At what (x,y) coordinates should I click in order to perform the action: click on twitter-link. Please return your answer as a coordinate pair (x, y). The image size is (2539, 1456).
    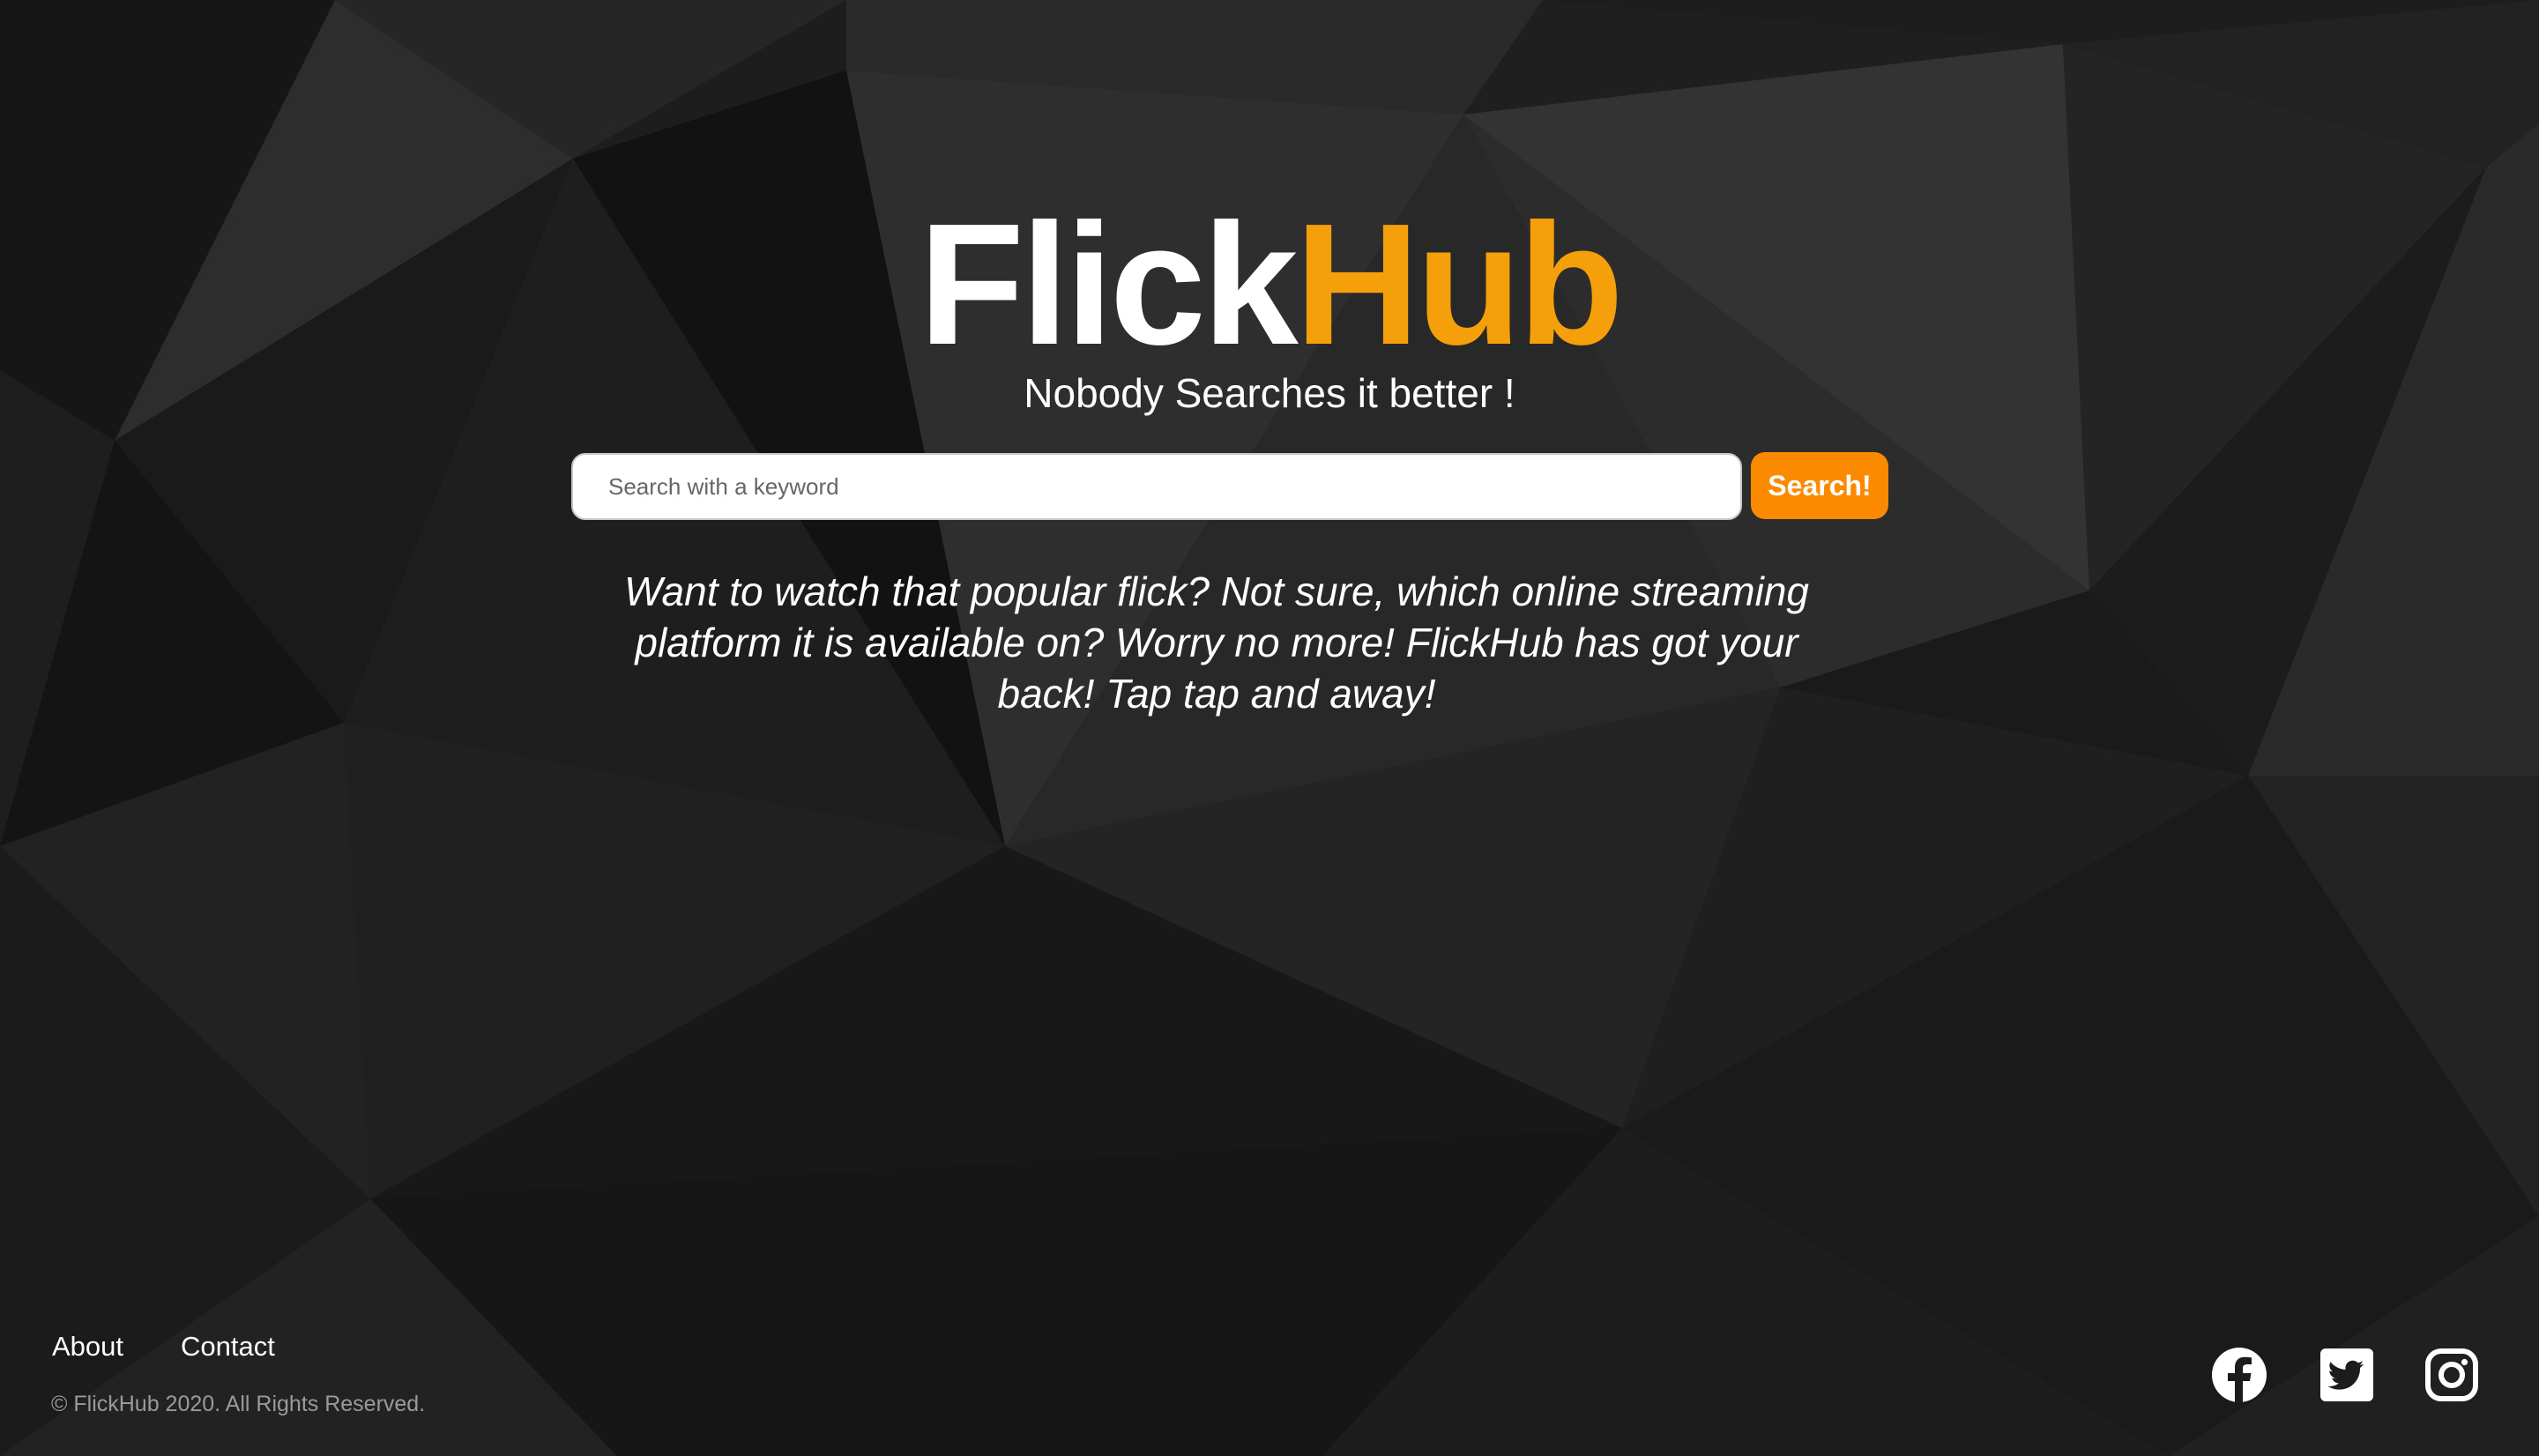
    Looking at the image, I should click on (2347, 1375).